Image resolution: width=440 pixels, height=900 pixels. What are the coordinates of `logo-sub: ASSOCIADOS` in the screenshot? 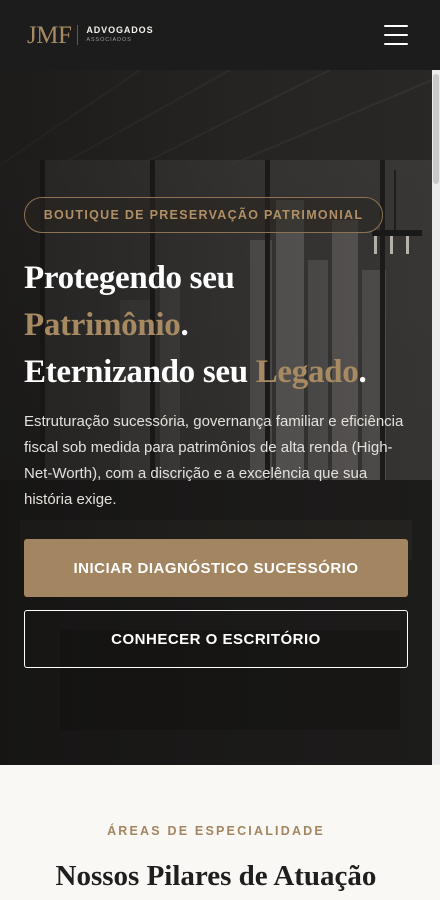 It's located at (109, 40).